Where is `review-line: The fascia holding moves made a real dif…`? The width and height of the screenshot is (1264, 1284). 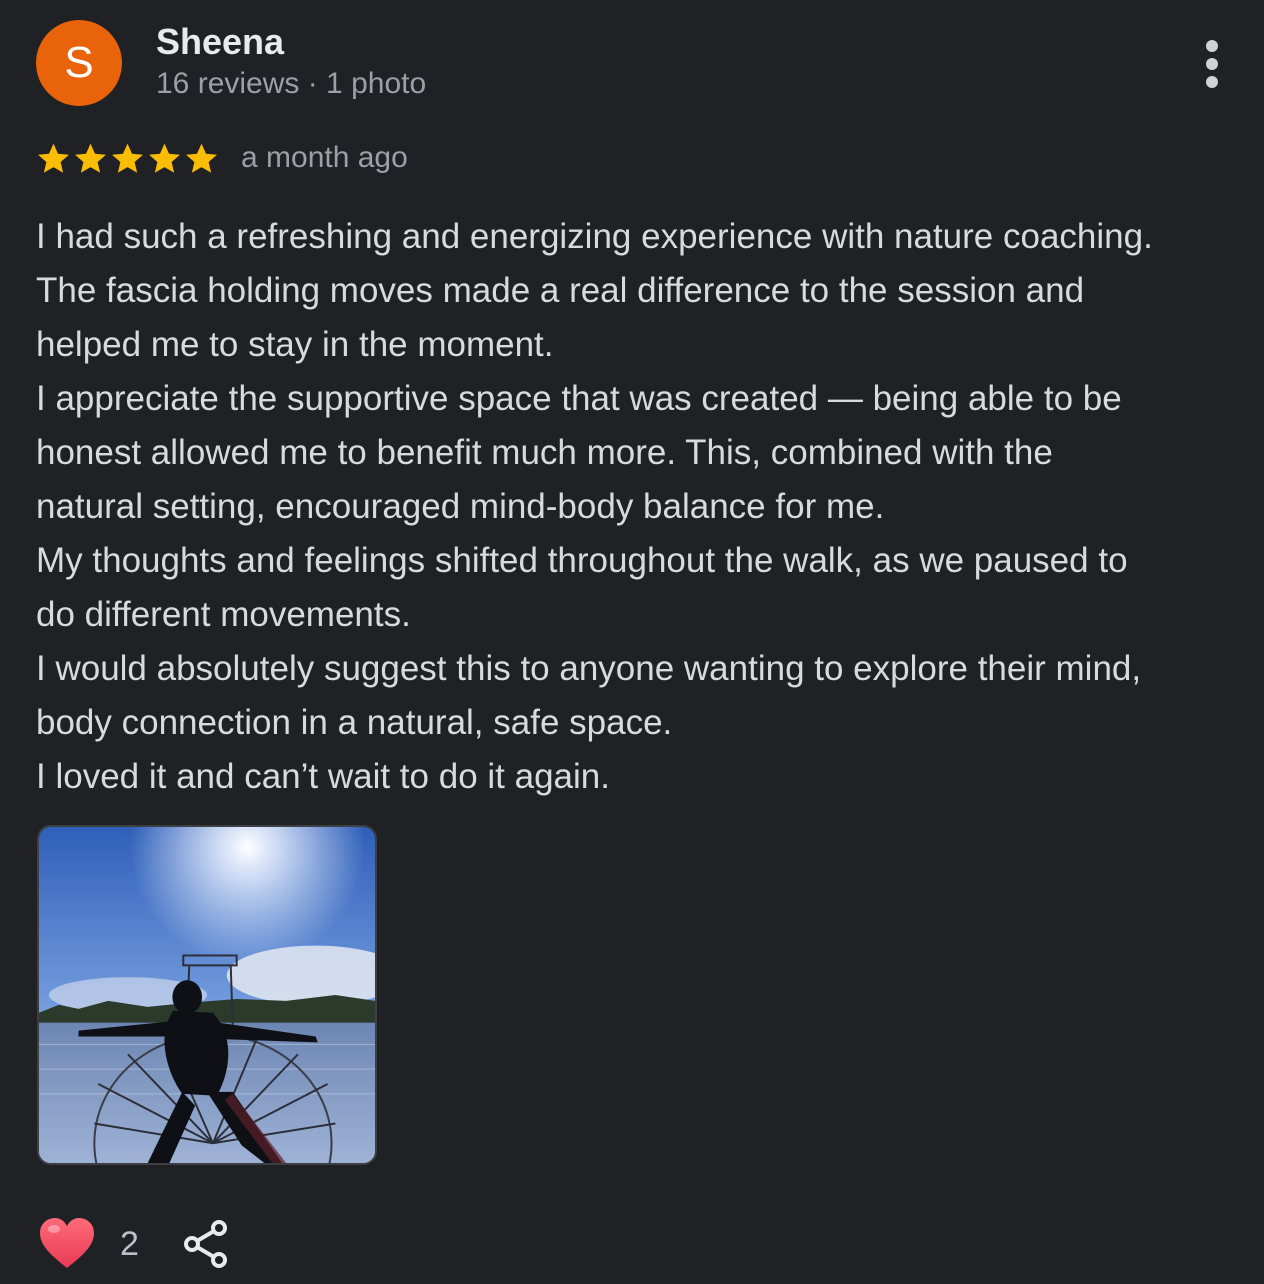
review-line: The fascia holding moves made a real dif… is located at coordinates (560, 290).